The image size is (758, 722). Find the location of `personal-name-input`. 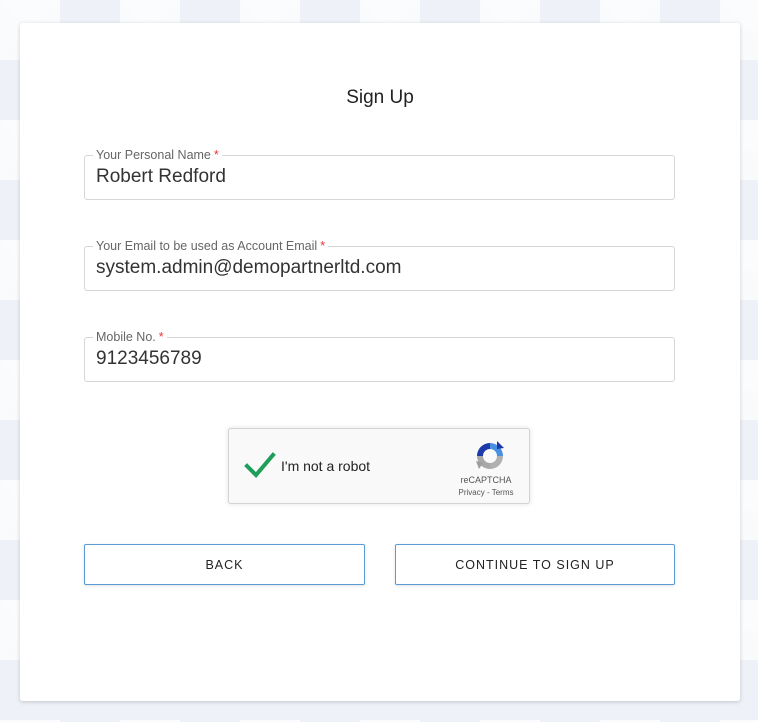

personal-name-input is located at coordinates (376, 177).